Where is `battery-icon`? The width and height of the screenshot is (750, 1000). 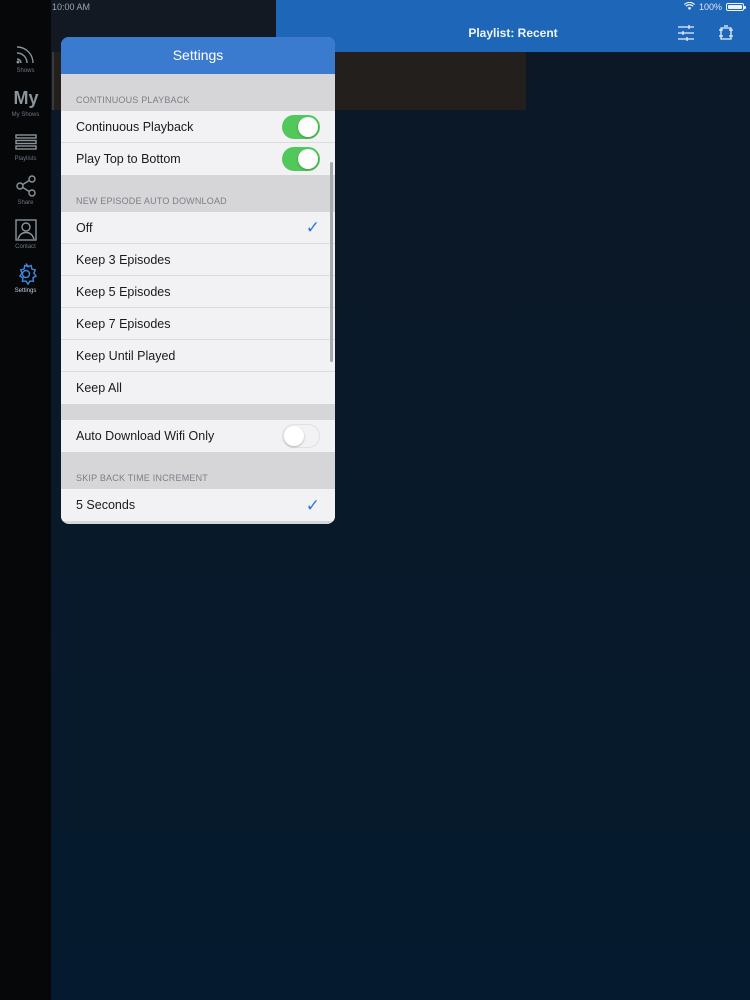 battery-icon is located at coordinates (736, 7).